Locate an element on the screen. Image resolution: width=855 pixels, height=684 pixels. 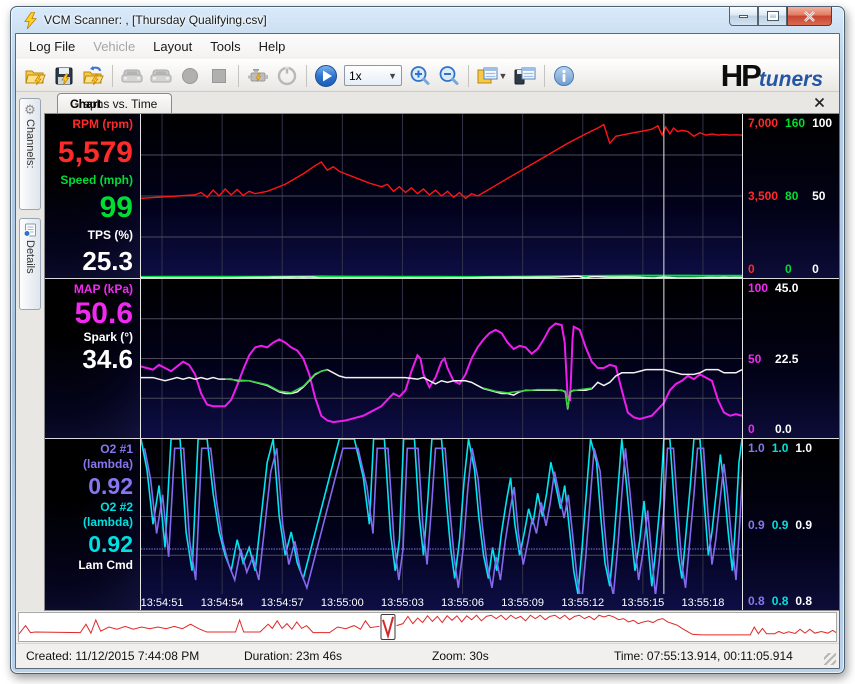
overview-waveform is located at coordinates (427, 625).